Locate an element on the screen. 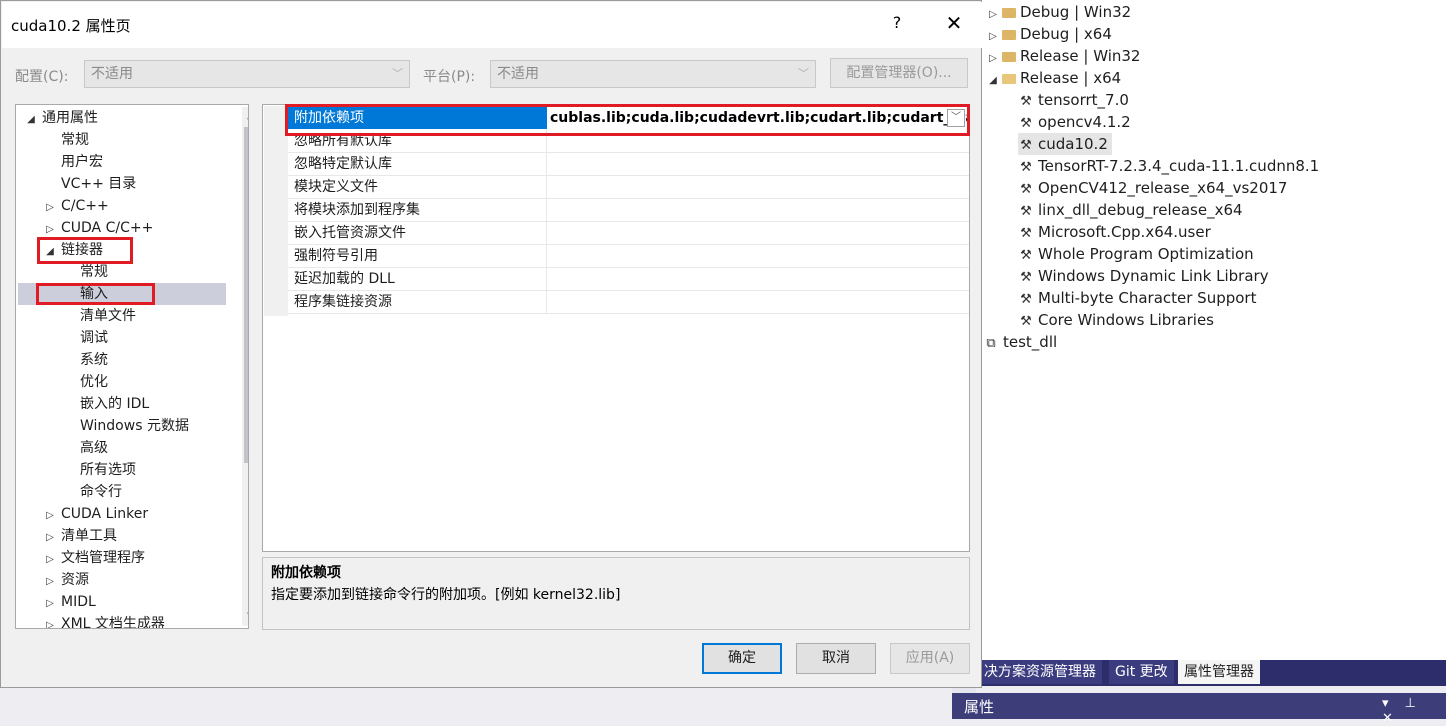 This screenshot has height=726, width=1446. property-row: 忽略所有默认库 is located at coordinates (628, 141).